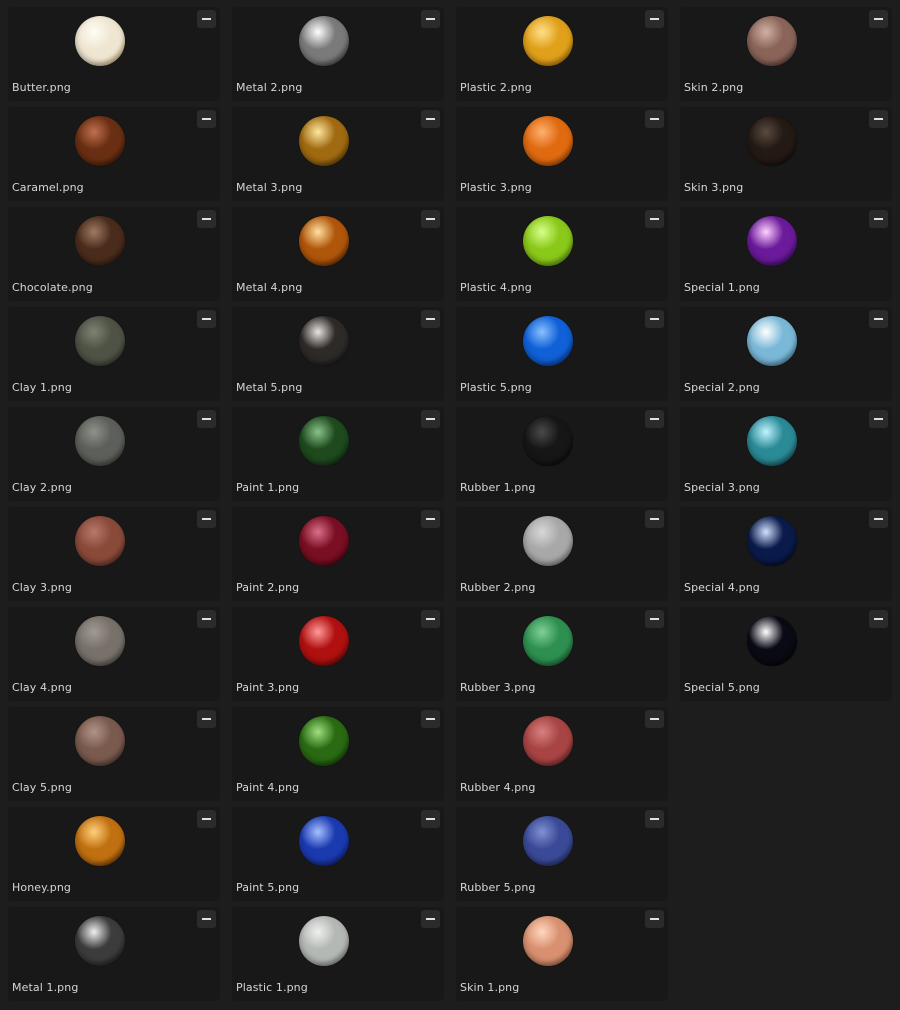 The image size is (900, 1010). Describe the element at coordinates (786, 154) in the screenshot. I see `material-tile: Skin 3.png` at that location.